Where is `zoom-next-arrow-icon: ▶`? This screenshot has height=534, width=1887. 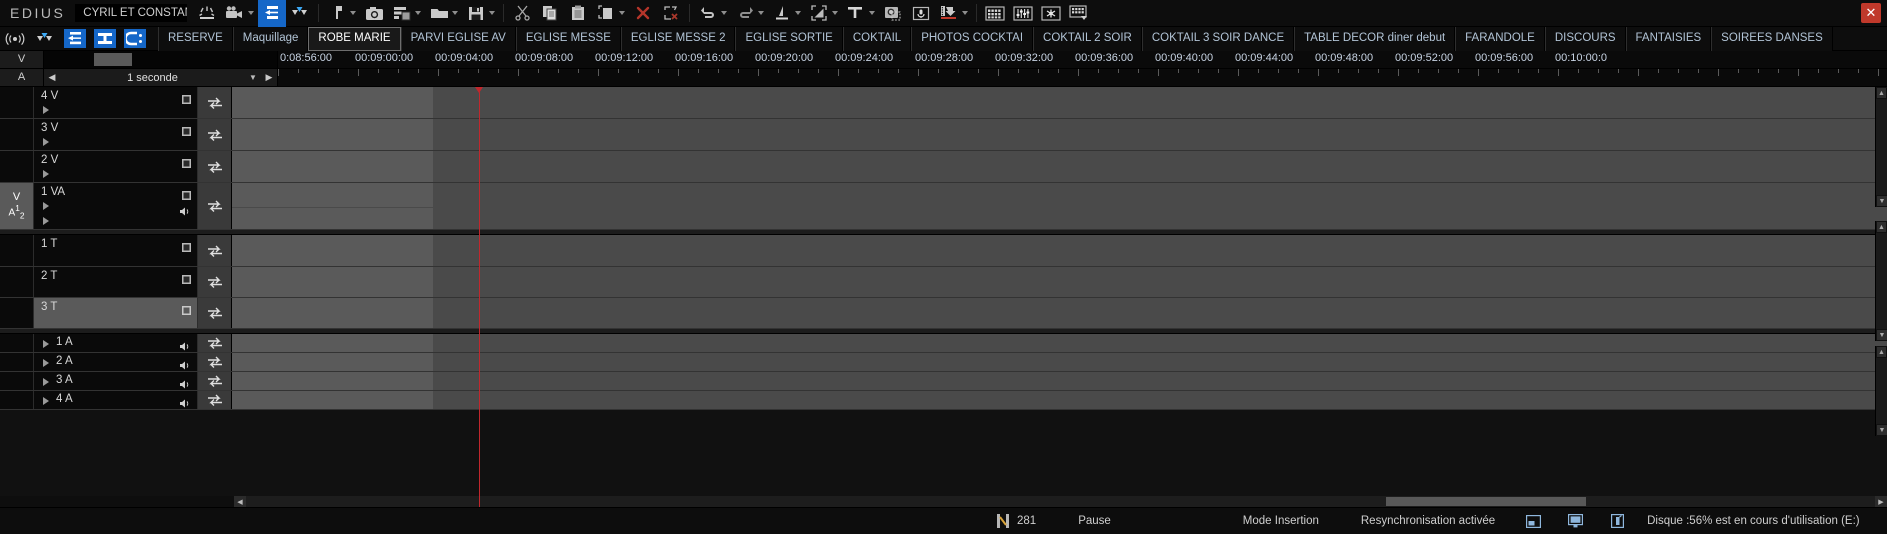 zoom-next-arrow-icon: ▶ is located at coordinates (269, 77).